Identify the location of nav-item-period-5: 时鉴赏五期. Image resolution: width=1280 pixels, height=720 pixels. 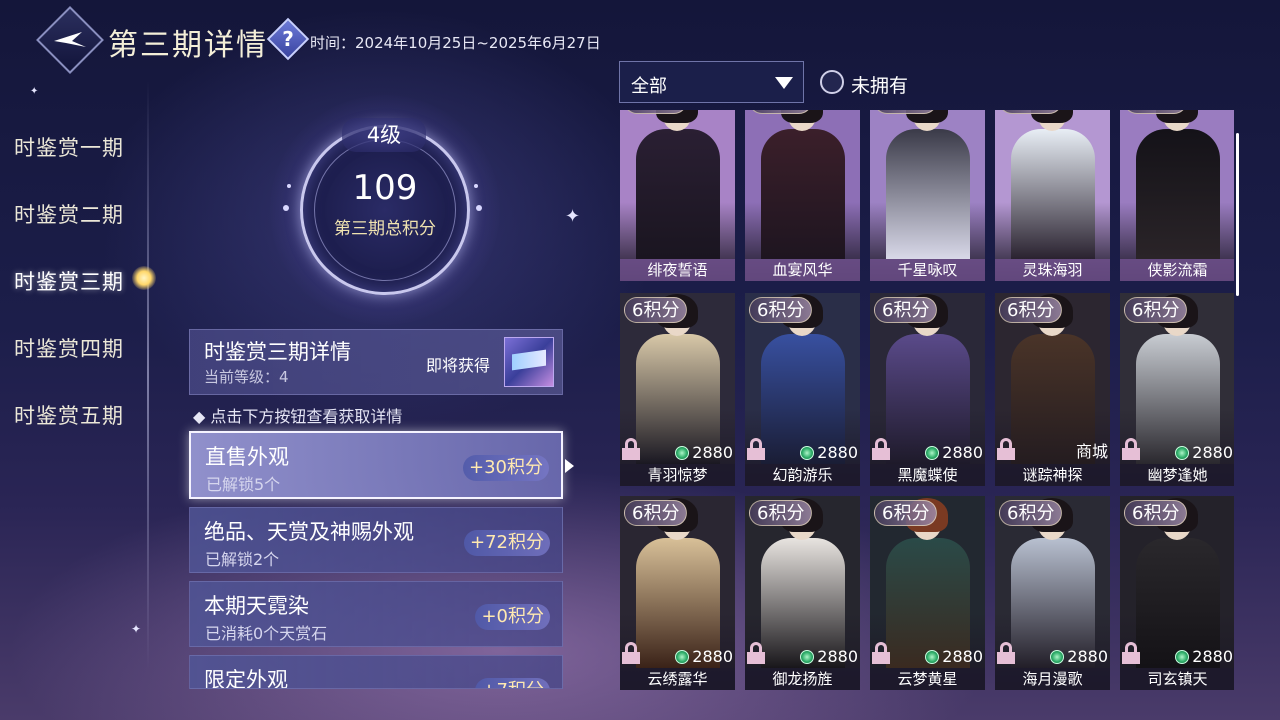
(69, 415).